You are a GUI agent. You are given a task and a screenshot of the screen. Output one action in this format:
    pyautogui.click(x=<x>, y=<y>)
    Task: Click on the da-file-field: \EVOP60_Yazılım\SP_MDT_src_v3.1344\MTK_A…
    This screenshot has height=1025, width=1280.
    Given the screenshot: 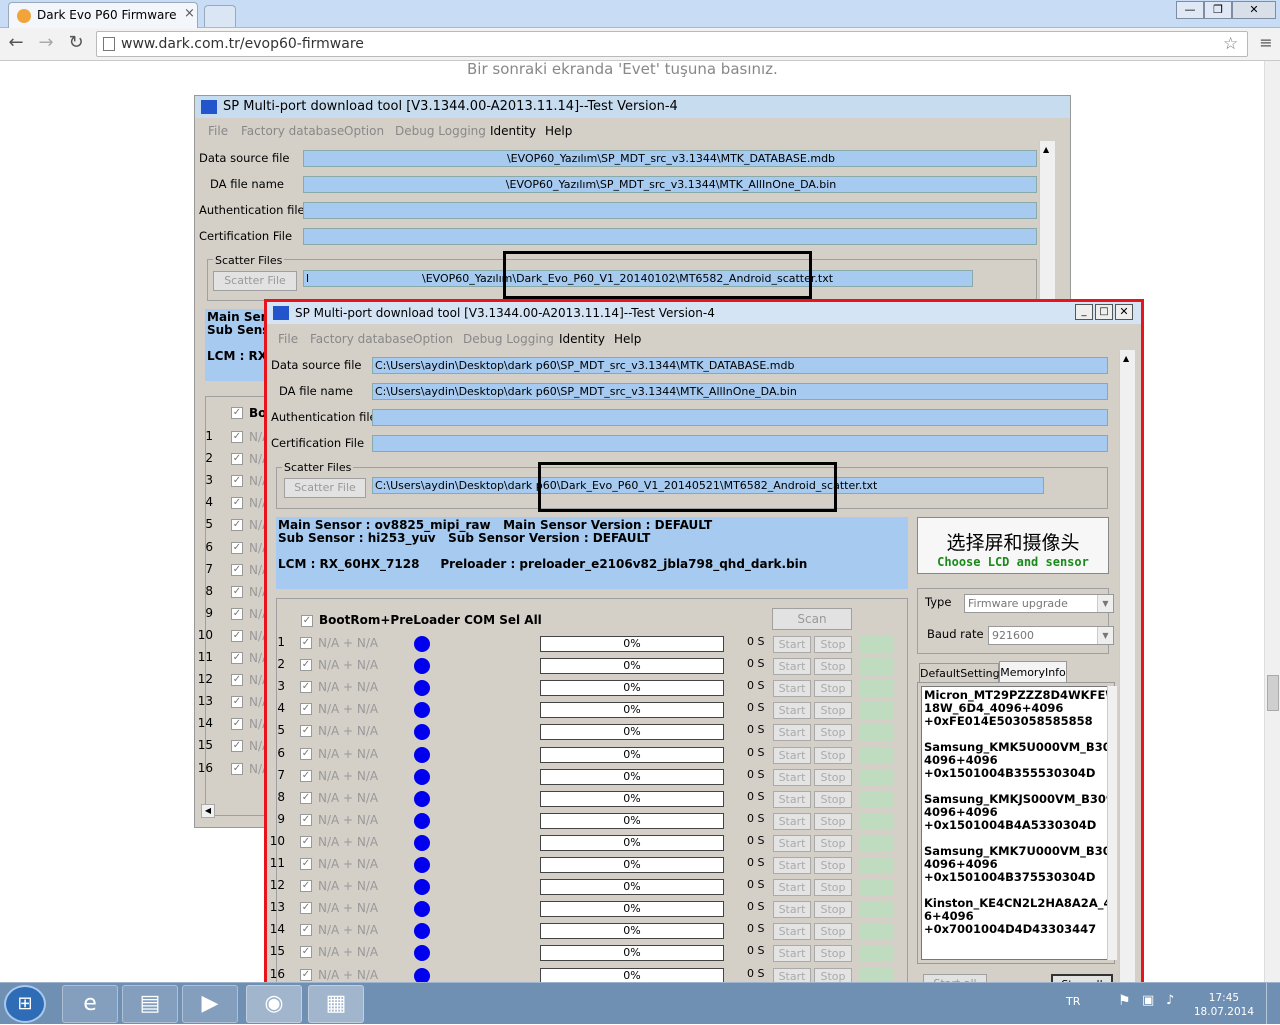 What is the action you would take?
    pyautogui.click(x=670, y=184)
    